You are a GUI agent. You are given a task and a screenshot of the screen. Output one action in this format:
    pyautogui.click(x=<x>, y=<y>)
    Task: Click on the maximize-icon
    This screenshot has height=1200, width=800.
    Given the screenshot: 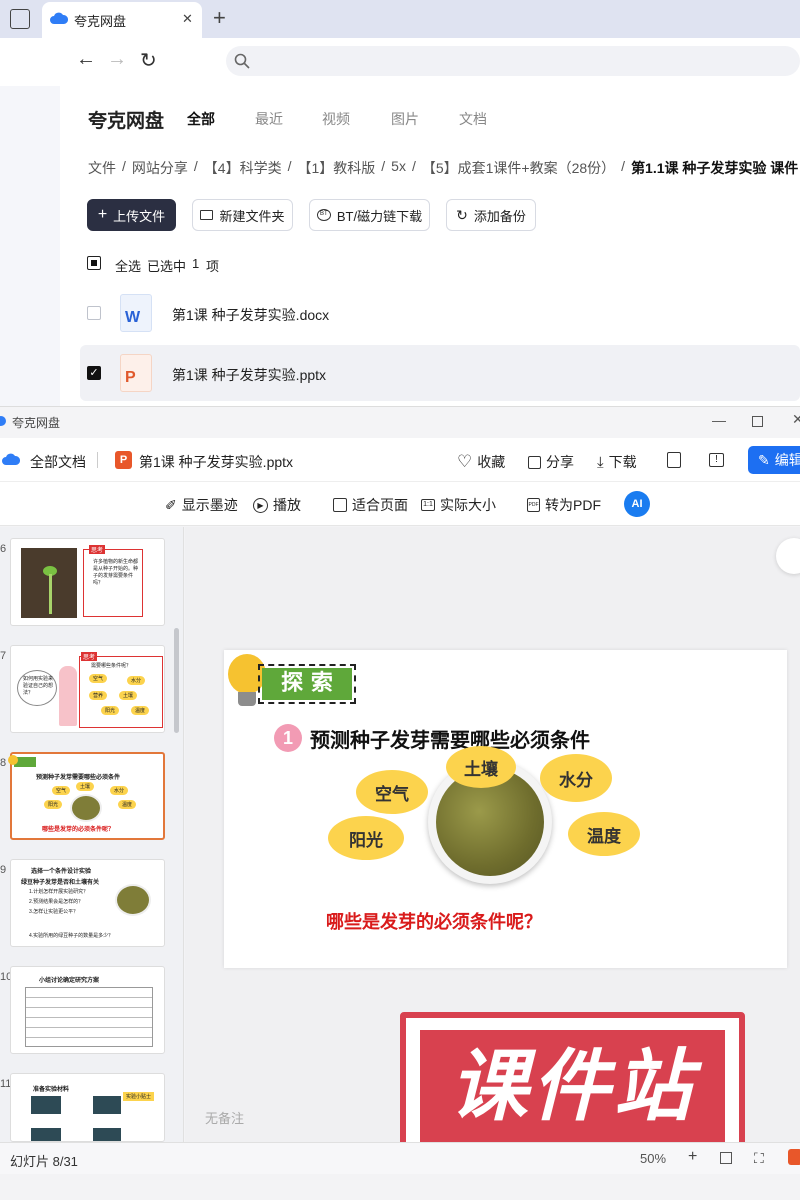 What is the action you would take?
    pyautogui.click(x=757, y=421)
    